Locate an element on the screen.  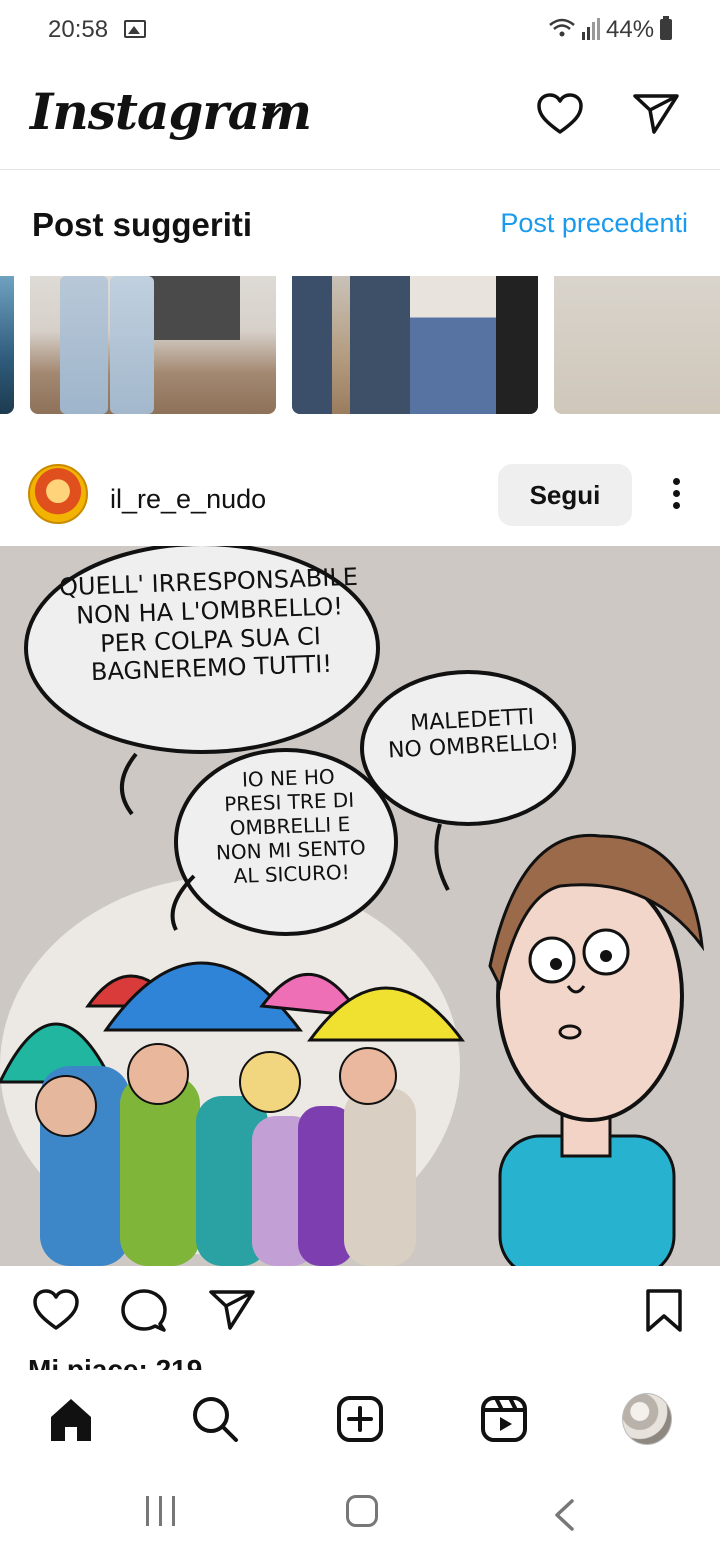
post-header: il_re_e_nudo Segui is located at coordinates (360, 493).